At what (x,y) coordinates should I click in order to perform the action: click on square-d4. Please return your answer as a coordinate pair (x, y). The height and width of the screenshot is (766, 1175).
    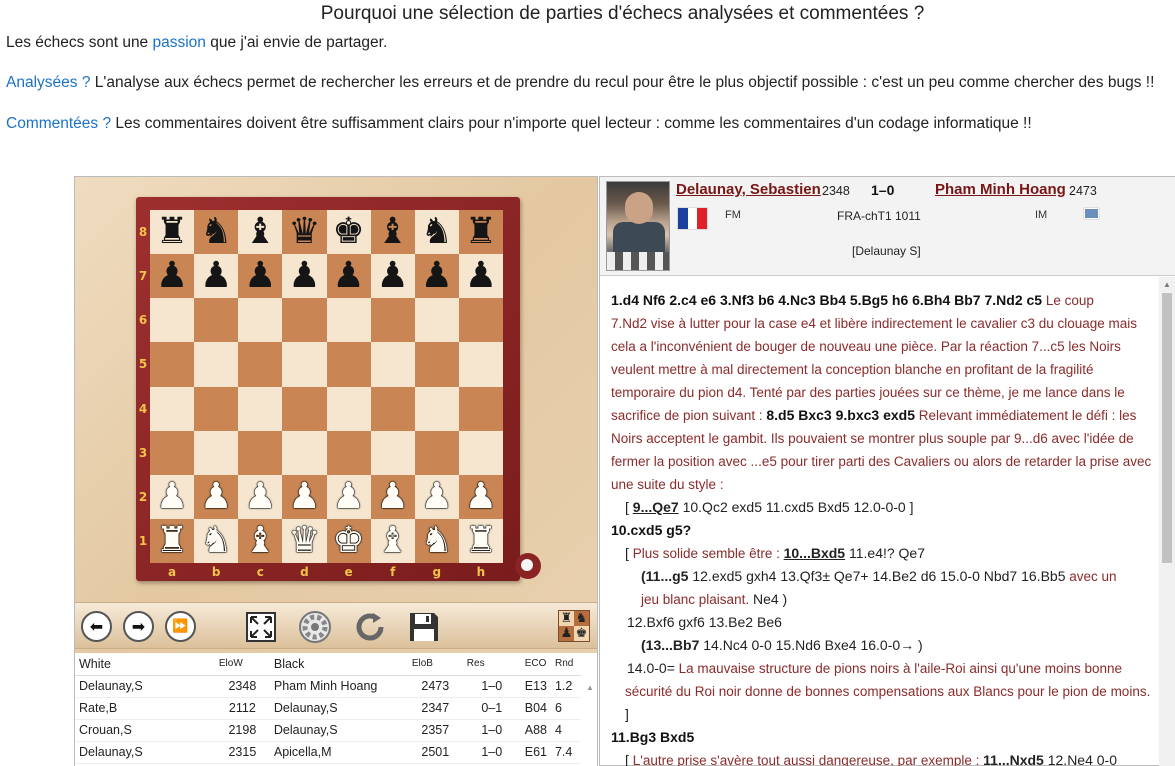
    Looking at the image, I should click on (304, 408).